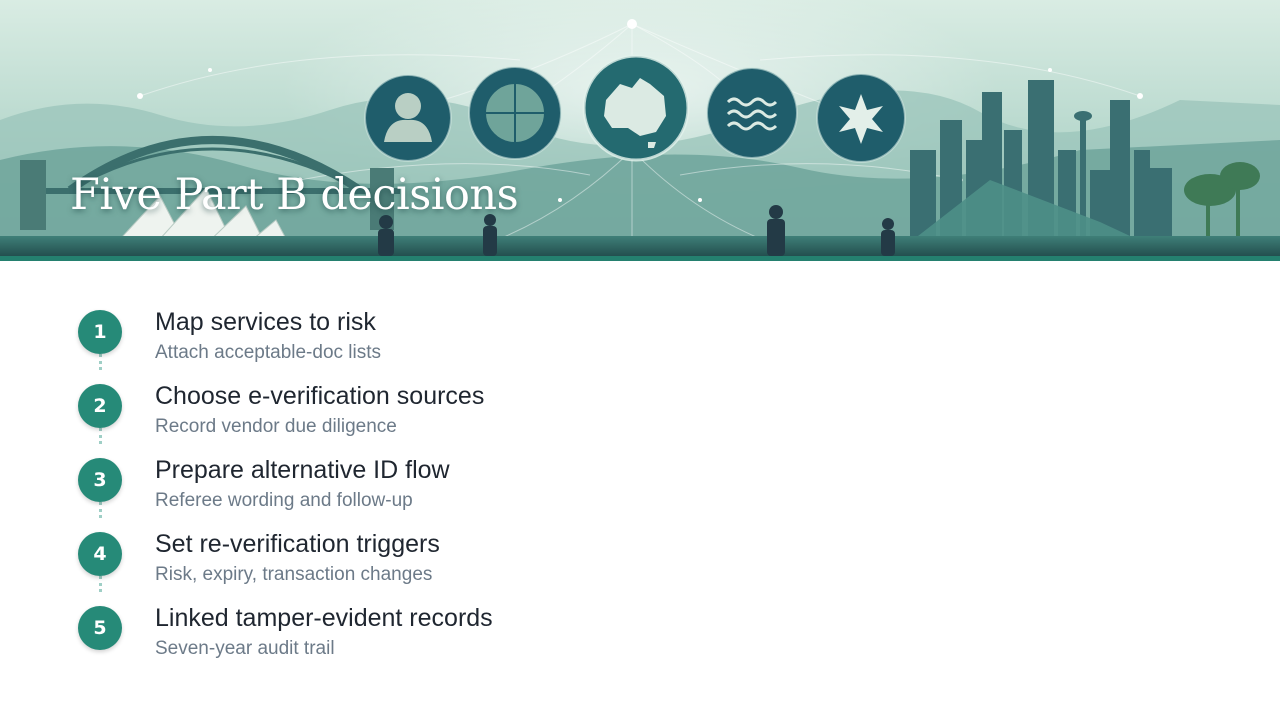  Describe the element at coordinates (297, 544) in the screenshot. I see `step-title: Set re-verification triggers` at that location.